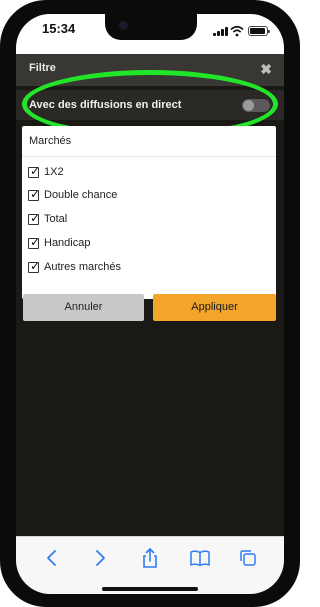  What do you see at coordinates (52, 558) in the screenshot?
I see `back-icon` at bounding box center [52, 558].